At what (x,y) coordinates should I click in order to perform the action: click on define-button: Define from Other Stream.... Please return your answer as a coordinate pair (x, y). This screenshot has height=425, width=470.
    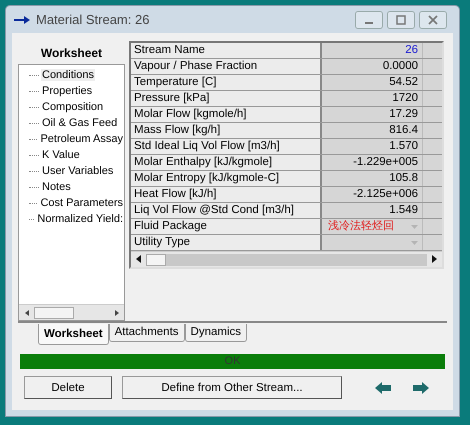
    Looking at the image, I should click on (232, 387).